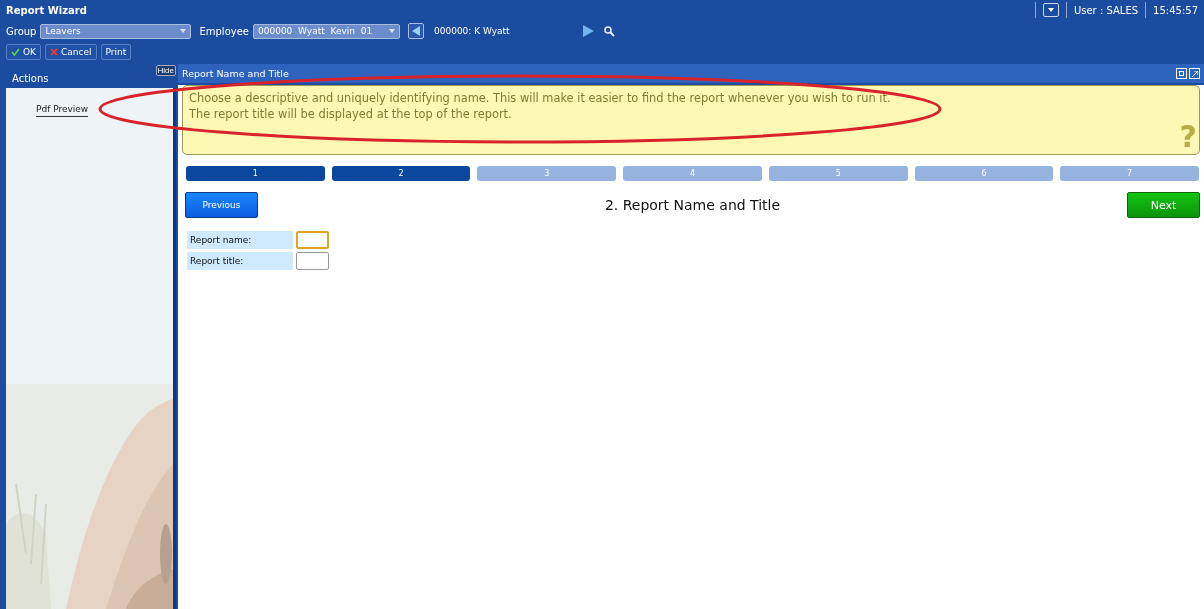  Describe the element at coordinates (240, 240) in the screenshot. I see `field-label: Report name:` at that location.